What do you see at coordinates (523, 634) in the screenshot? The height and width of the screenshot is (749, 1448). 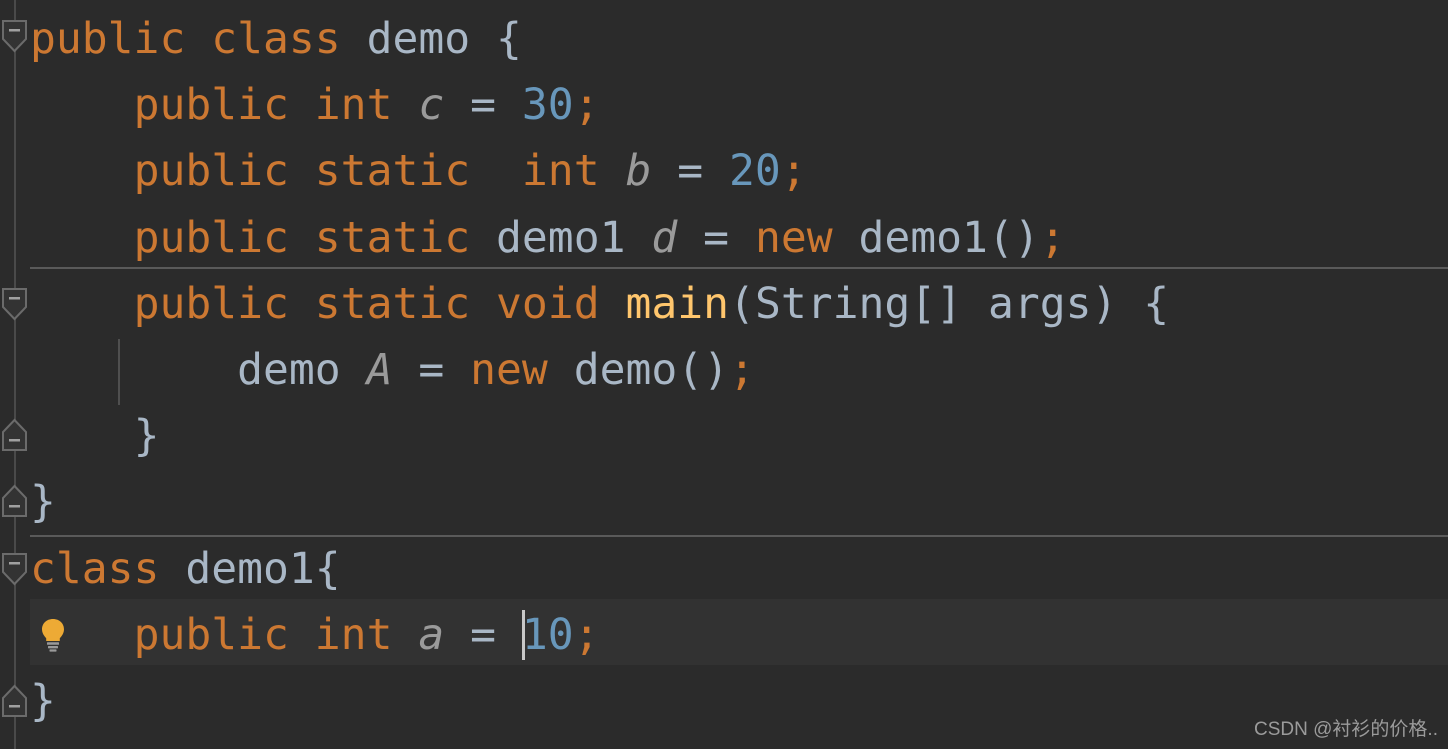 I see `text-caret` at bounding box center [523, 634].